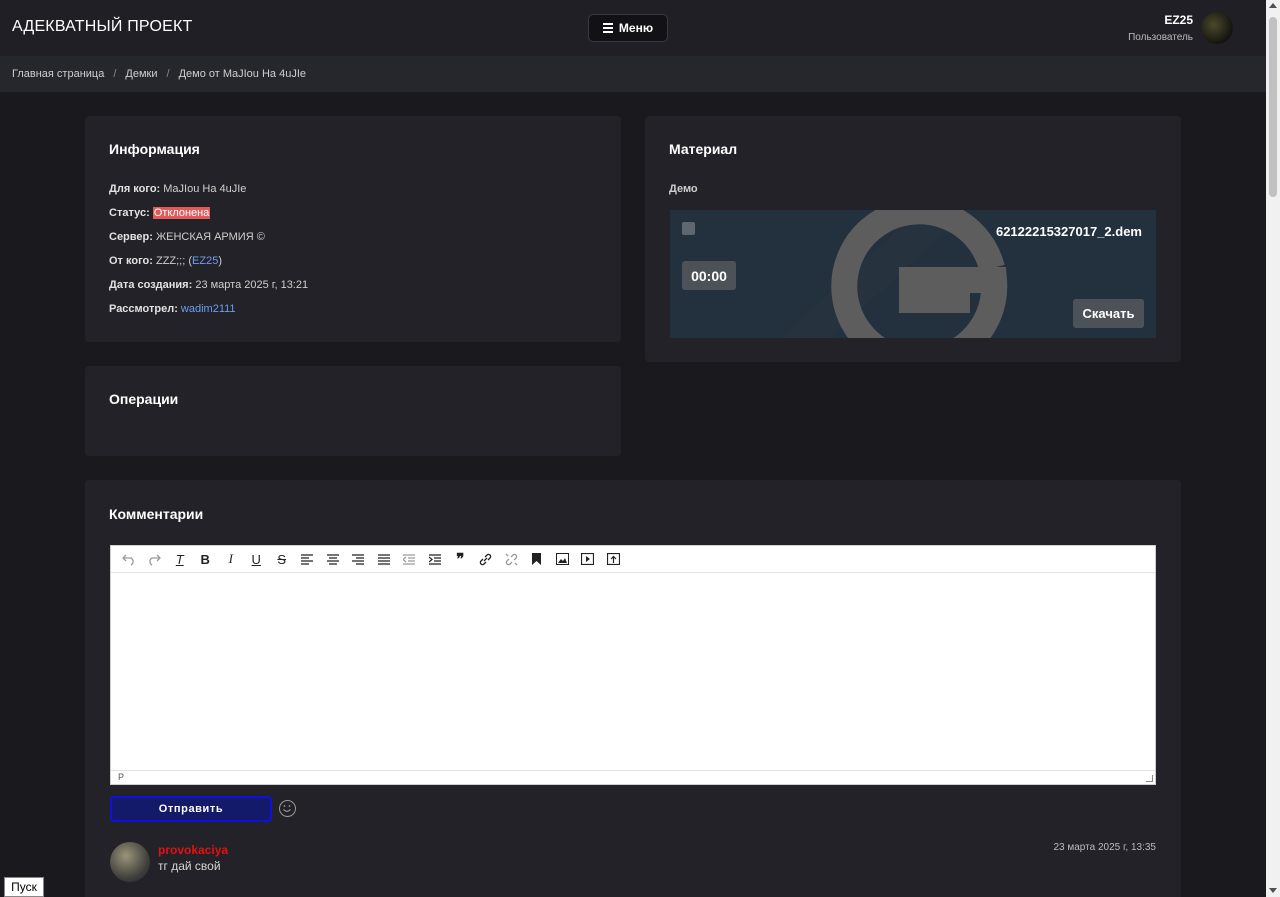 This screenshot has width=1280, height=897. Describe the element at coordinates (24, 887) in the screenshot. I see `start-button: Пуск` at that location.